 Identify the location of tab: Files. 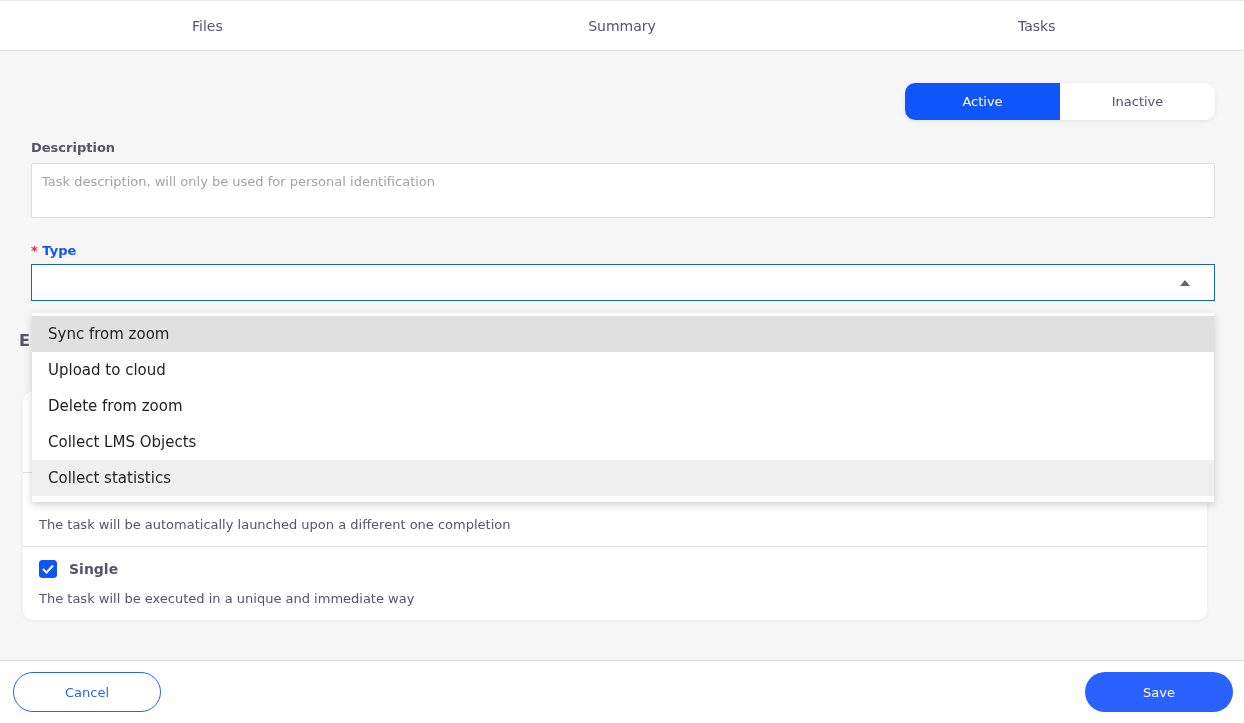
(207, 25).